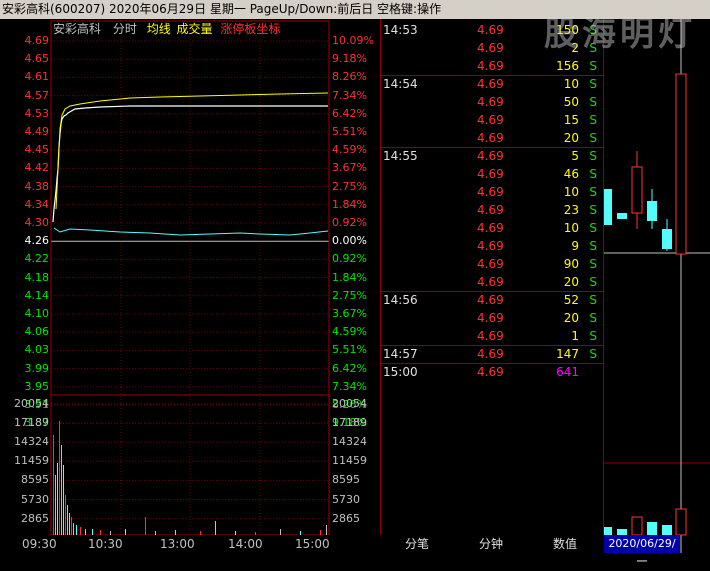 This screenshot has width=710, height=571. What do you see at coordinates (491, 544) in the screenshot?
I see `tab-minutes: 分钟` at bounding box center [491, 544].